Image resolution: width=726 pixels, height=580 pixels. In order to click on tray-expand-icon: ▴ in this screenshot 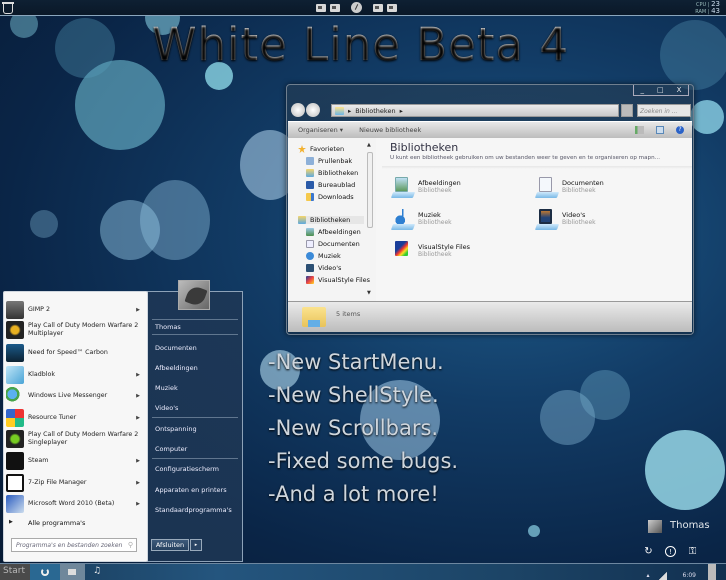, I will do `click(648, 575)`.